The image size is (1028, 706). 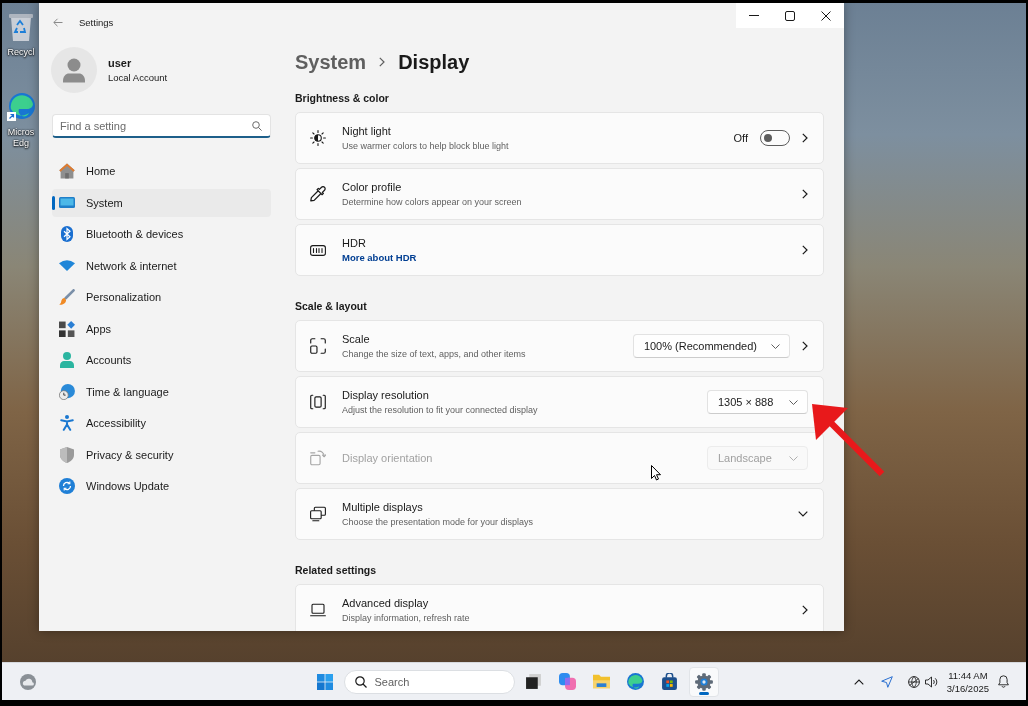 What do you see at coordinates (318, 346) in the screenshot?
I see `corner-frame-icon` at bounding box center [318, 346].